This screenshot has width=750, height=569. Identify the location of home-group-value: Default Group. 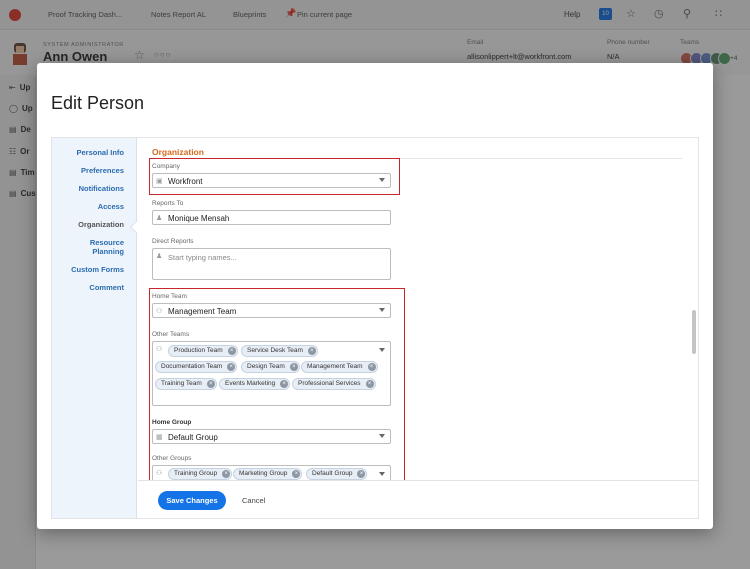
(193, 437).